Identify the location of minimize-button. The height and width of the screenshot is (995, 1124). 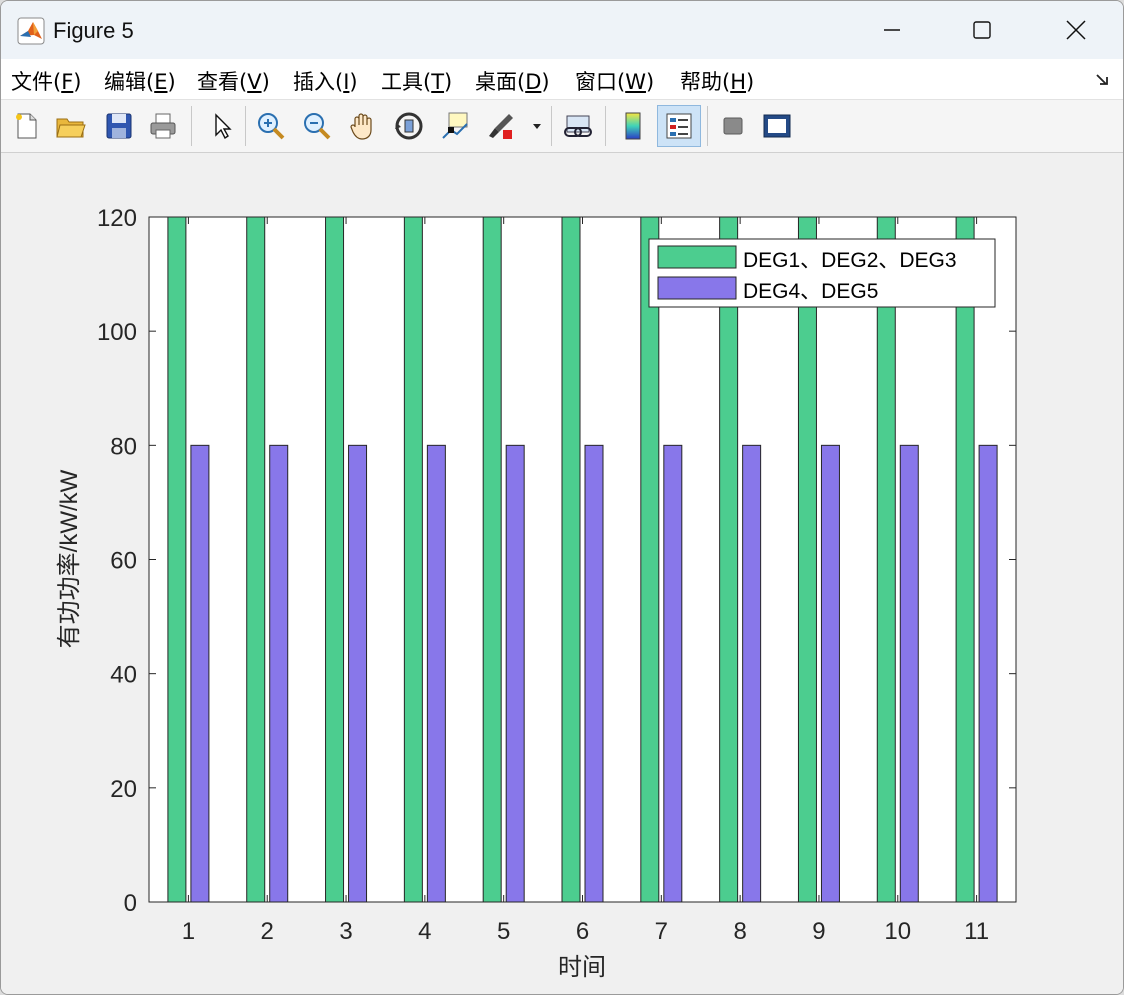
(892, 30).